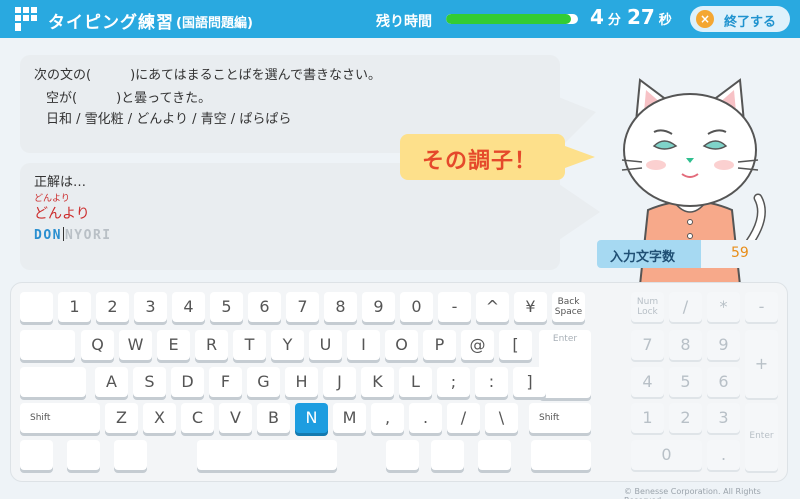 The width and height of the screenshot is (800, 499). I want to click on key-t: T, so click(249, 345).